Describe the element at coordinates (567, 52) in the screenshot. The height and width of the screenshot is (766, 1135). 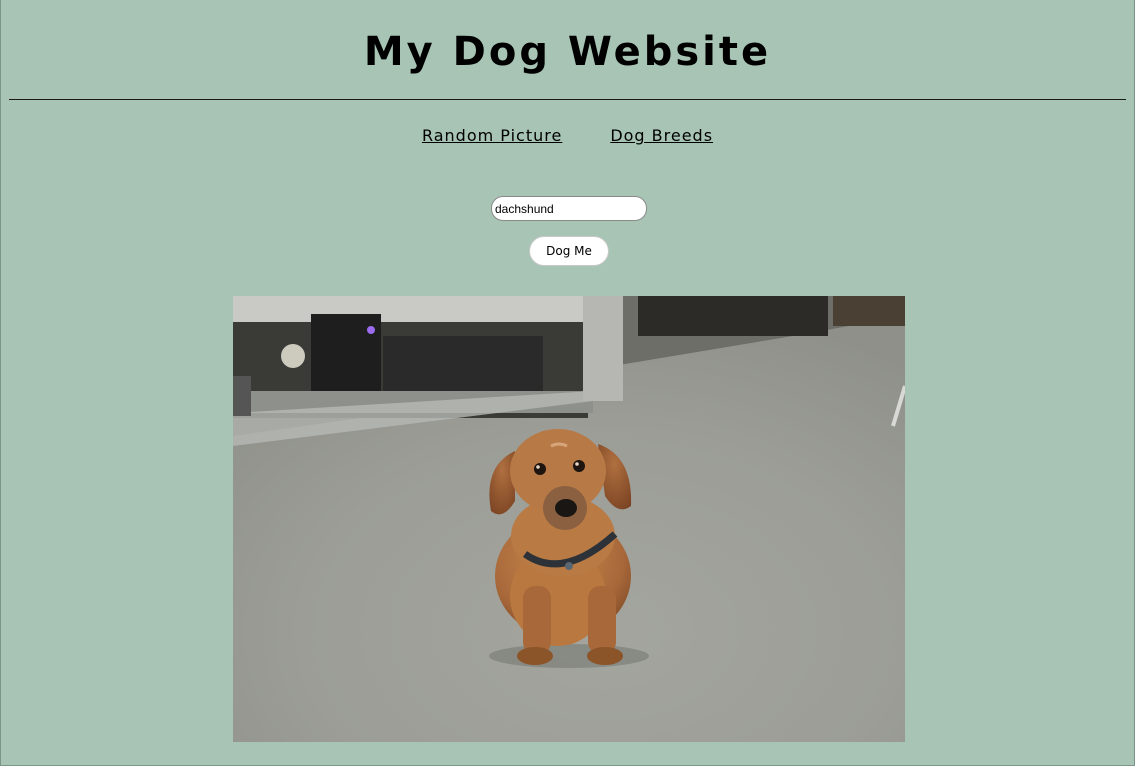
I see `page-title: My Dog Website` at that location.